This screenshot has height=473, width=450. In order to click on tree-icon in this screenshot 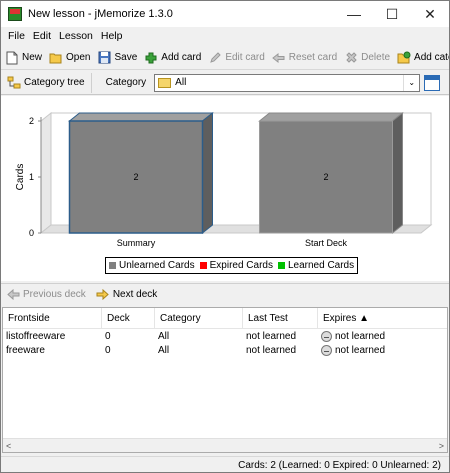, I will do `click(14, 83)`.